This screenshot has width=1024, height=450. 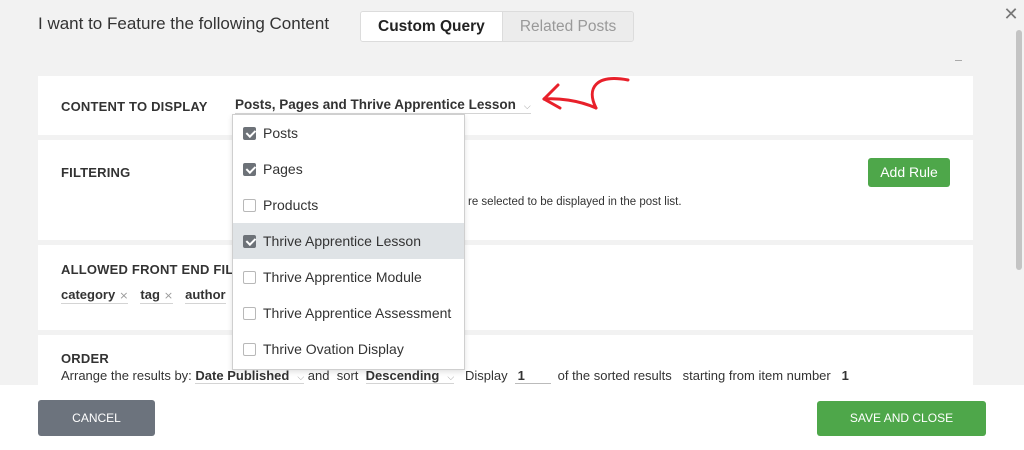 What do you see at coordinates (96, 418) in the screenshot?
I see `cancel-button: CANCEL` at bounding box center [96, 418].